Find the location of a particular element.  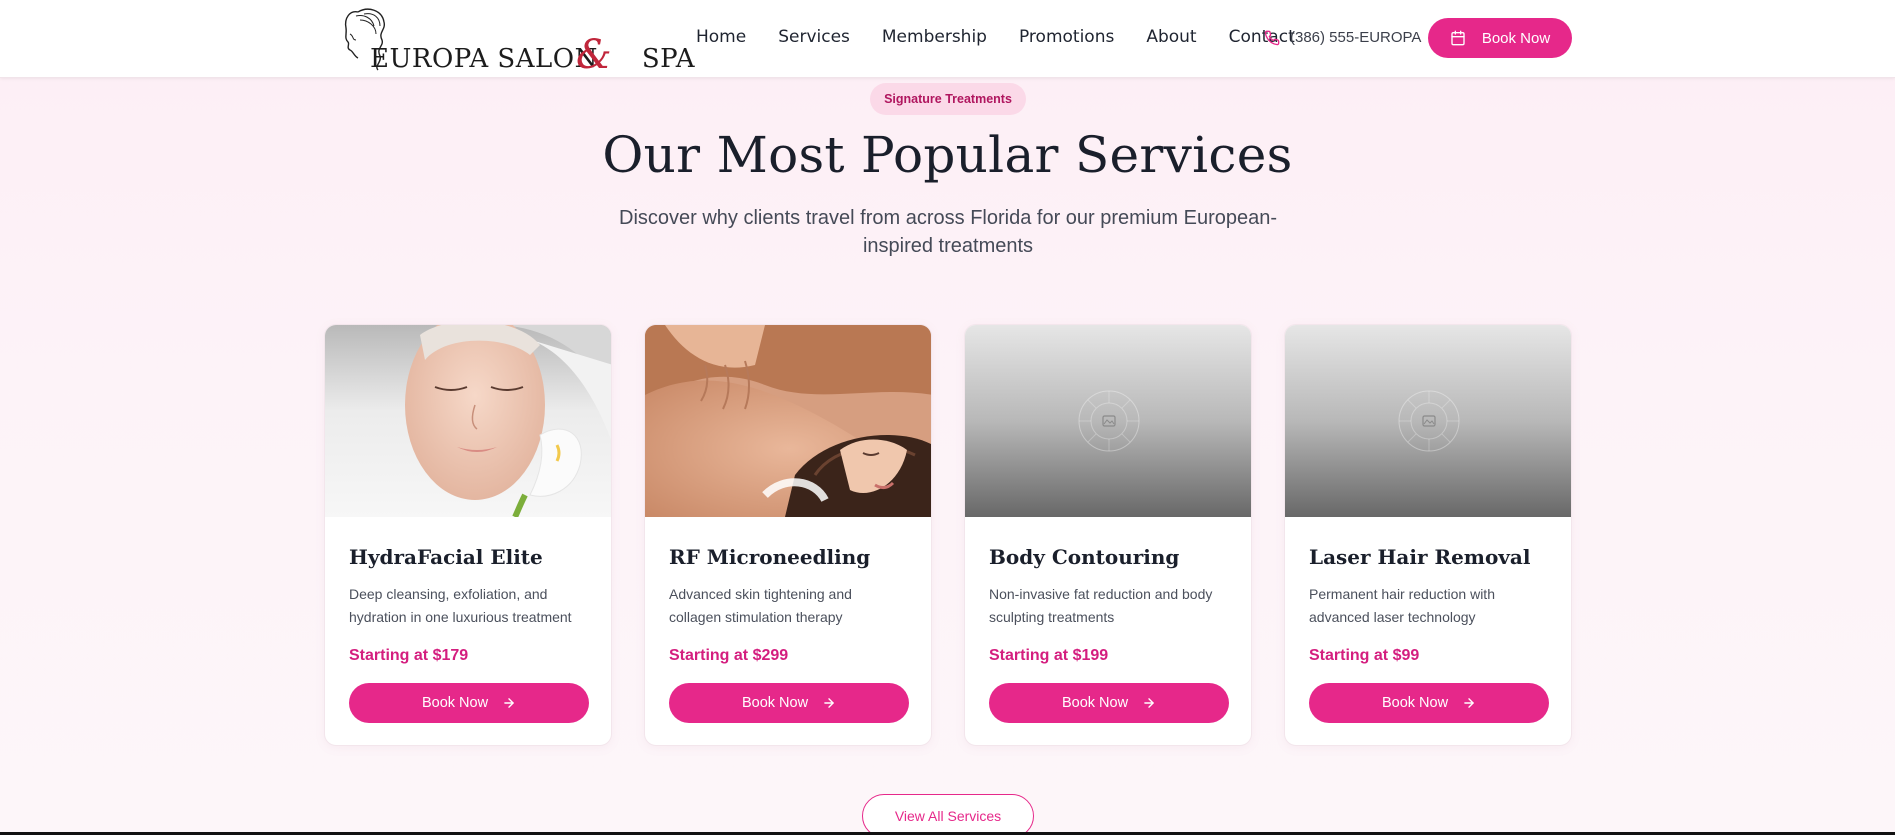

card-price: Starting at $99 is located at coordinates (1364, 655).